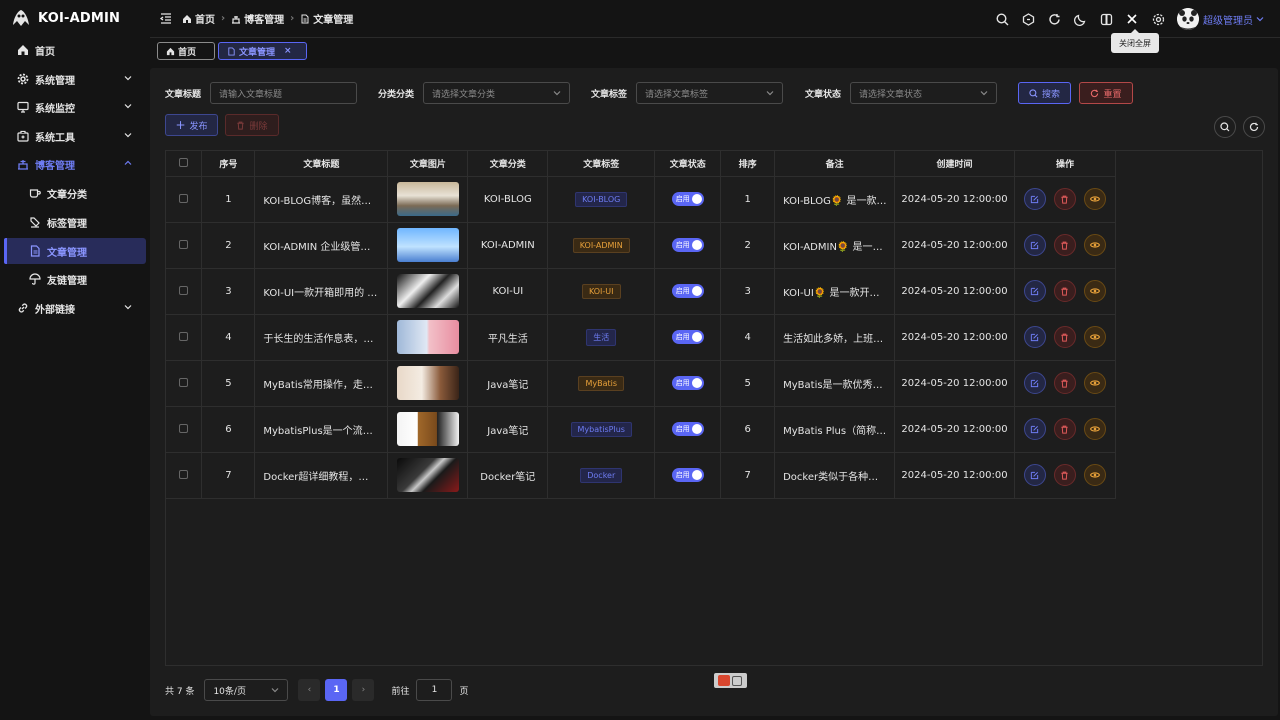 This screenshot has width=1280, height=720. Describe the element at coordinates (252, 125) in the screenshot. I see `delete-button: 删除` at that location.